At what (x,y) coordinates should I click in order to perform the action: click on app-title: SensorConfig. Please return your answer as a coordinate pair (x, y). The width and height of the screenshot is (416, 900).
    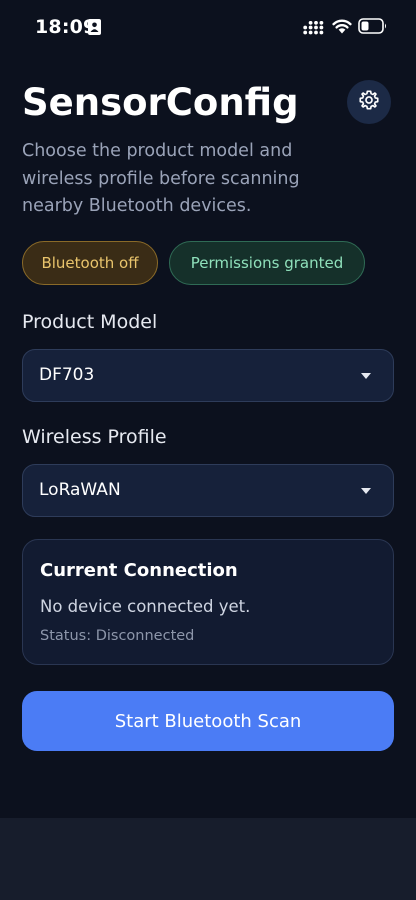
    Looking at the image, I should click on (160, 102).